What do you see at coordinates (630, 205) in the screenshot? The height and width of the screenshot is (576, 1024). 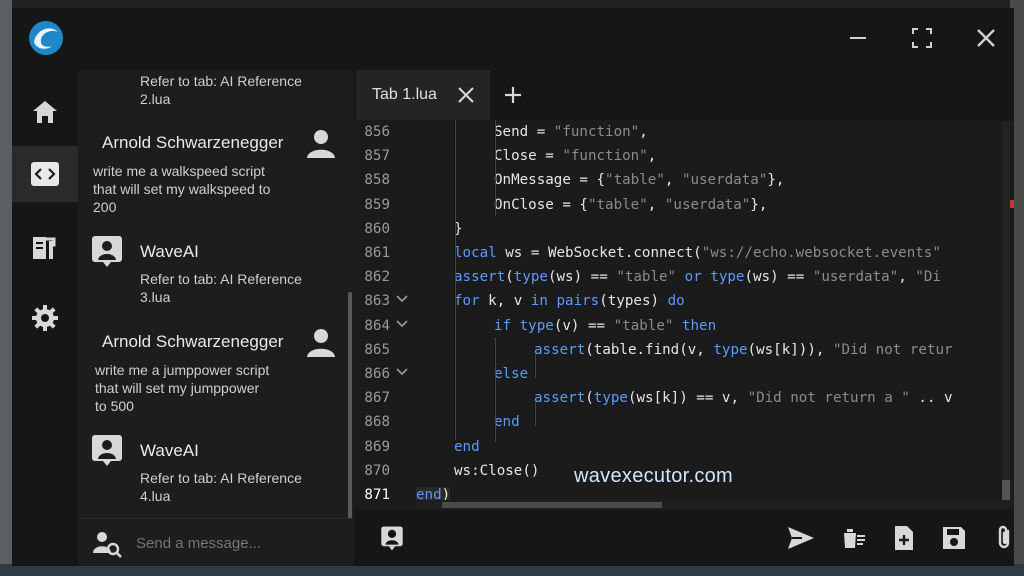 I see `code-line: OnClose = {"table", "userdata"},` at bounding box center [630, 205].